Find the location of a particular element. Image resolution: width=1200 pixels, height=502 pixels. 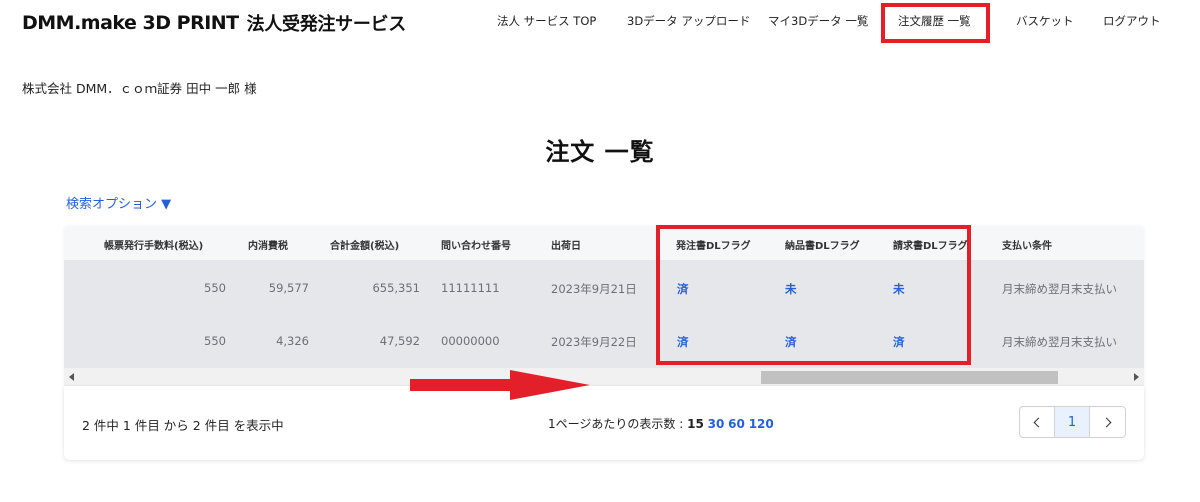

search-options-toggle: 検索オプション ▼ is located at coordinates (118, 202).